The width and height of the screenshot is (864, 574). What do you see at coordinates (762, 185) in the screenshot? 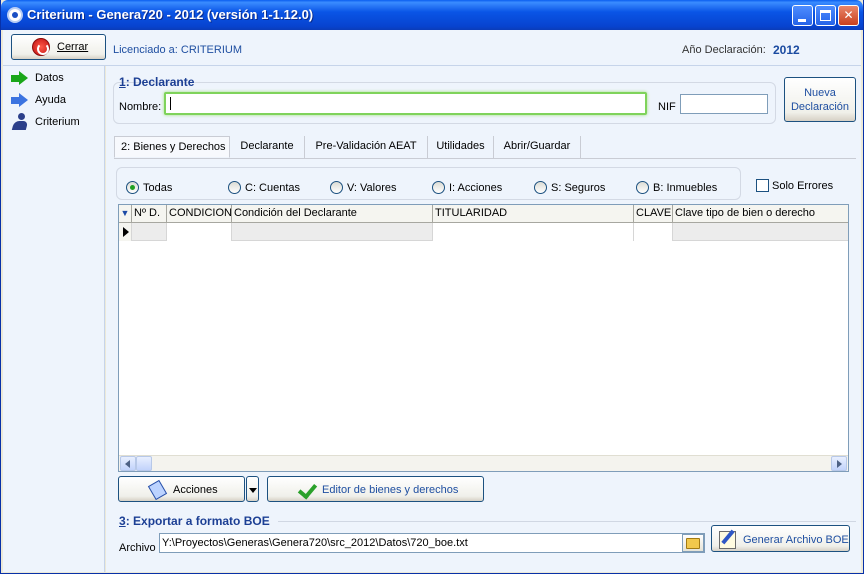
I see `checkbox-box` at bounding box center [762, 185].